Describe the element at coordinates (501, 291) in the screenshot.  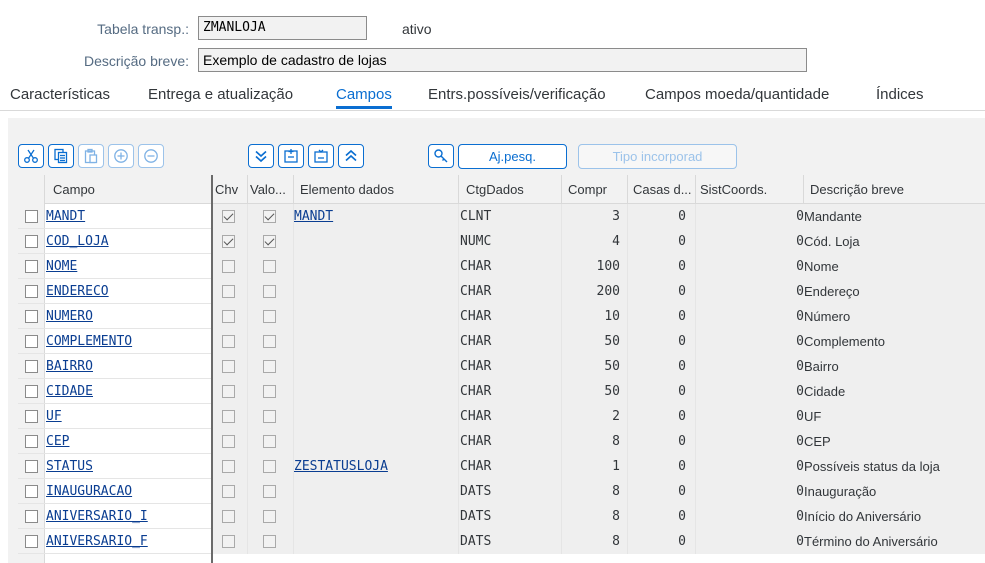
I see `table-row: ENDERECO CHAR 200 0 0 Endereço` at that location.